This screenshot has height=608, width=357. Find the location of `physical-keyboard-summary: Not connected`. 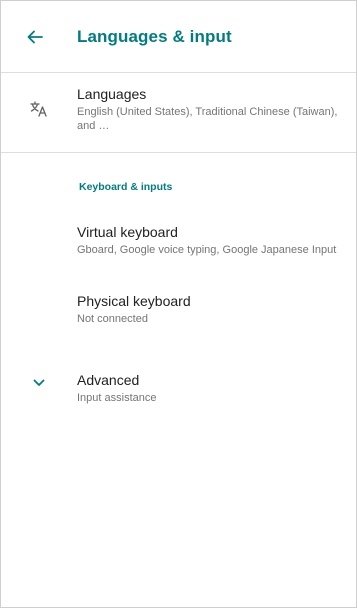

physical-keyboard-summary: Not connected is located at coordinates (112, 319).